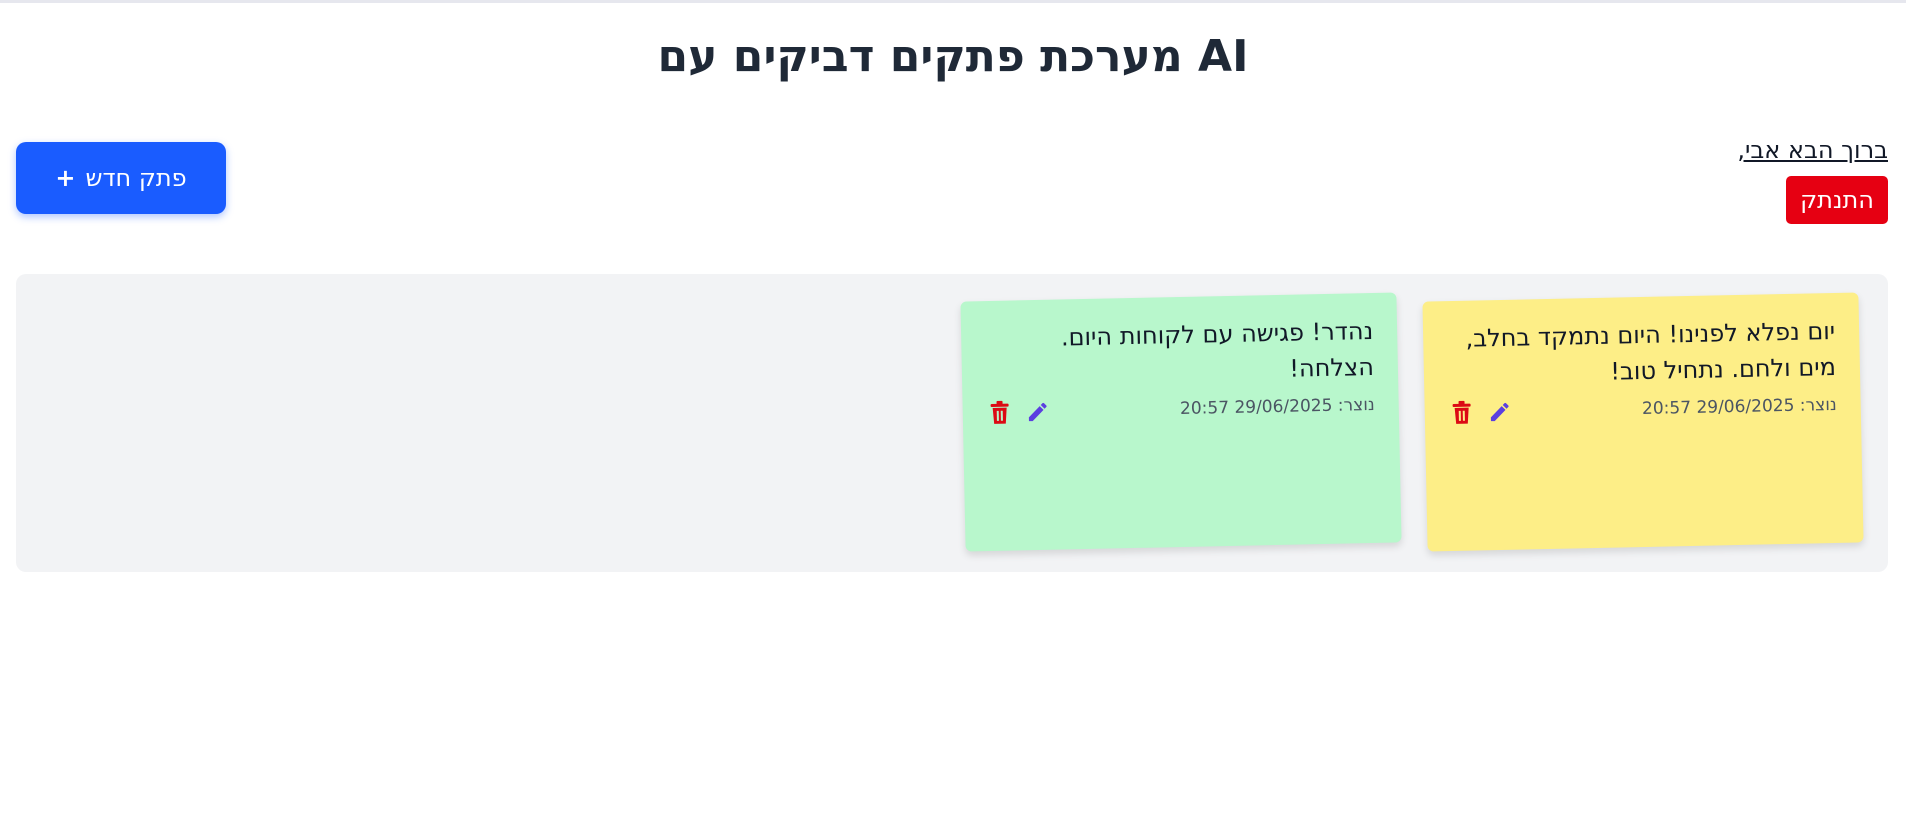  What do you see at coordinates (136, 178) in the screenshot?
I see `new-note-label: פתק חדש` at bounding box center [136, 178].